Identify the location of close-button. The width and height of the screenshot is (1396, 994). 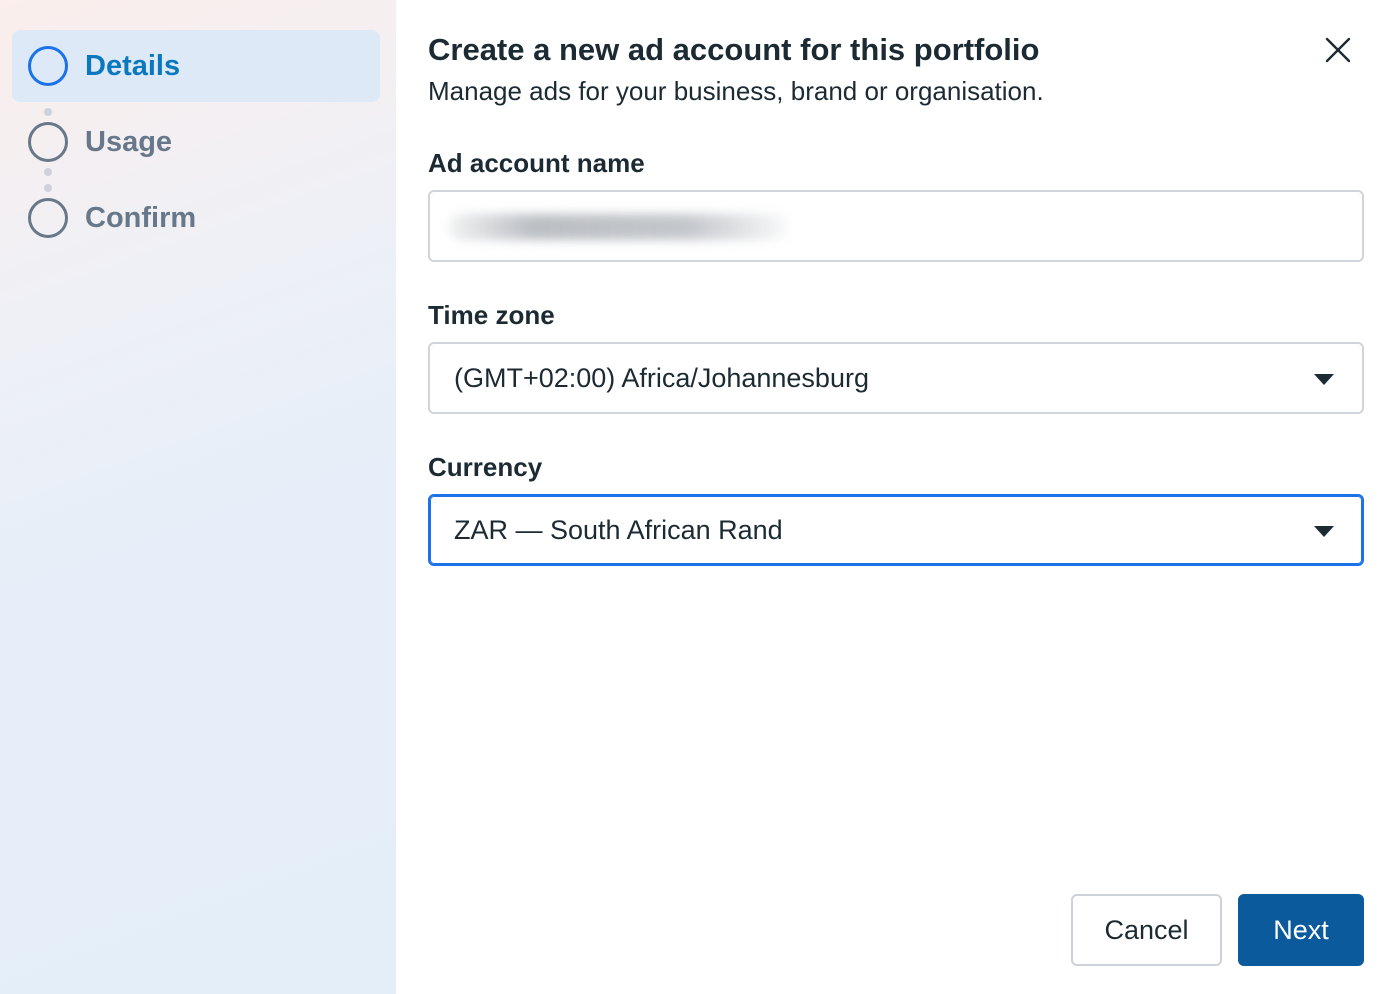
(1338, 50).